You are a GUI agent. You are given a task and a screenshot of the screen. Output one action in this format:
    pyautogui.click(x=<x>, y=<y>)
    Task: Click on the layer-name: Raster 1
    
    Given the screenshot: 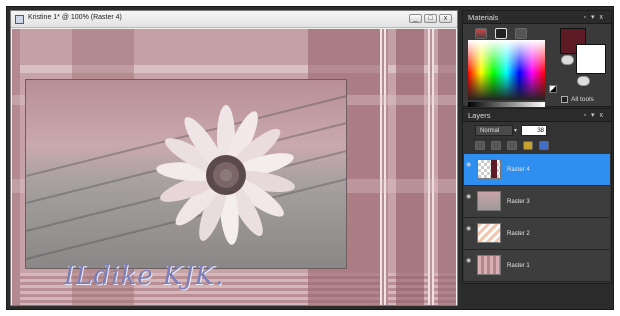 What is the action you would take?
    pyautogui.click(x=518, y=266)
    